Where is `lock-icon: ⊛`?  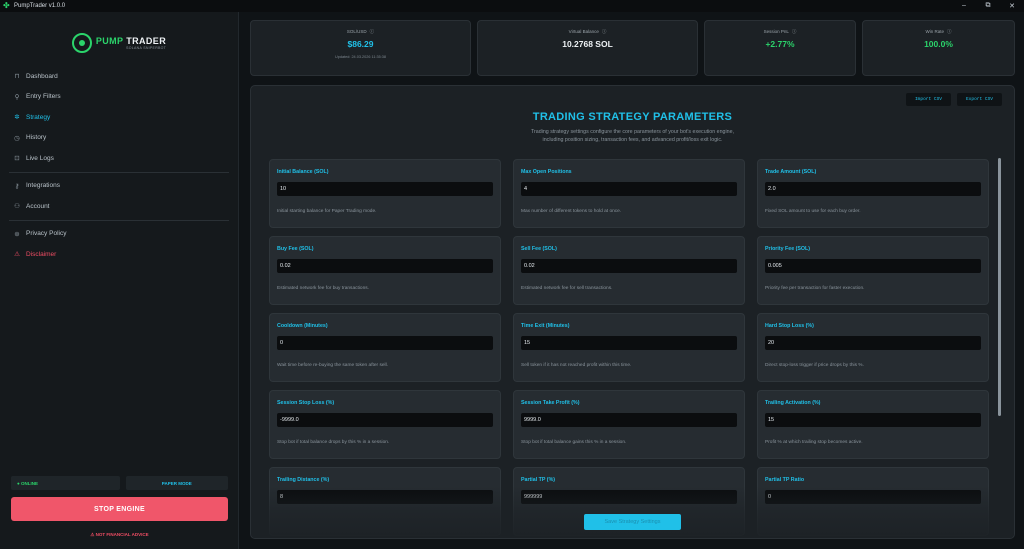 lock-icon: ⊛ is located at coordinates (17, 234).